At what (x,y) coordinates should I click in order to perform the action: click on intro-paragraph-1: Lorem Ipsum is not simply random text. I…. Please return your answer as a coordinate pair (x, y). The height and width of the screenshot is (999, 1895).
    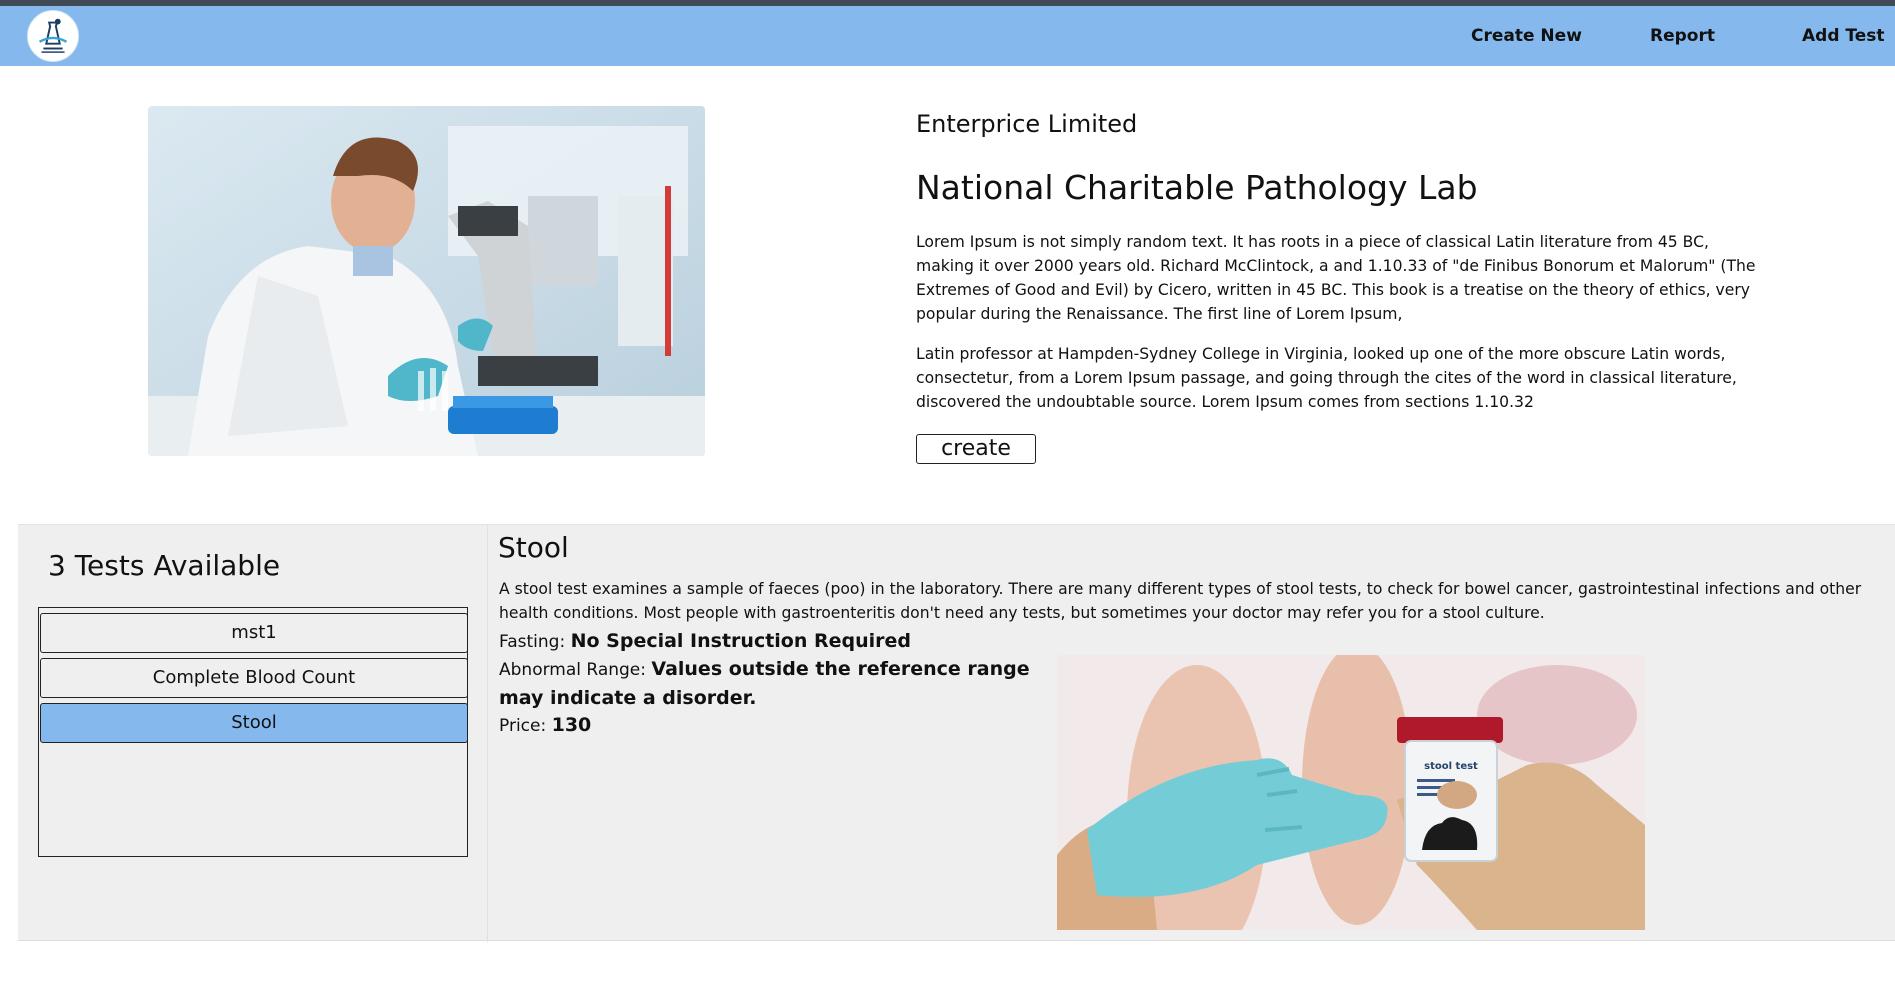
    Looking at the image, I should click on (1336, 278).